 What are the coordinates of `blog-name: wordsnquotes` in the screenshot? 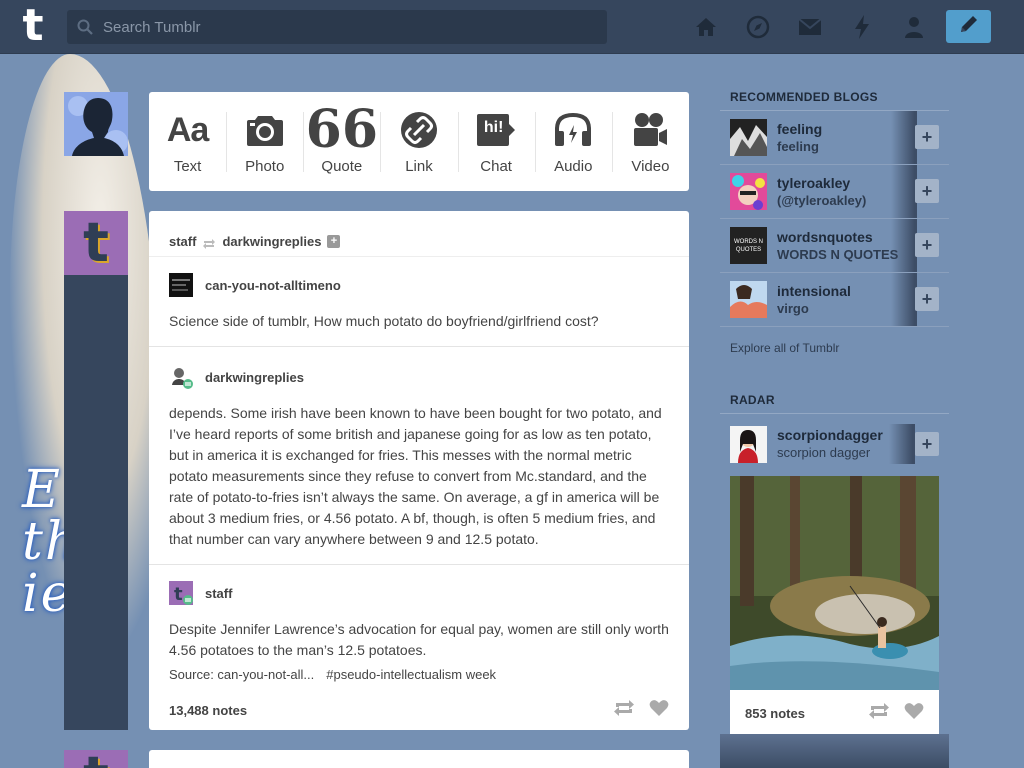 It's located at (837, 237).